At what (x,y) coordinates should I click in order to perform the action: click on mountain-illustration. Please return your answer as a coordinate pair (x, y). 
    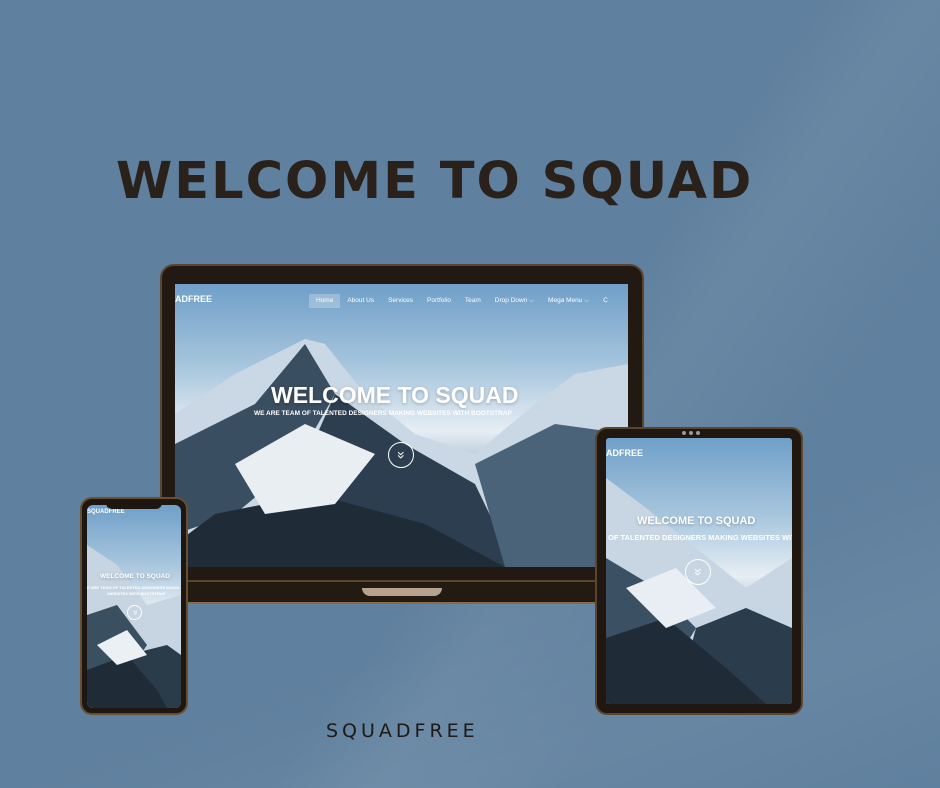
    Looking at the image, I should click on (401, 453).